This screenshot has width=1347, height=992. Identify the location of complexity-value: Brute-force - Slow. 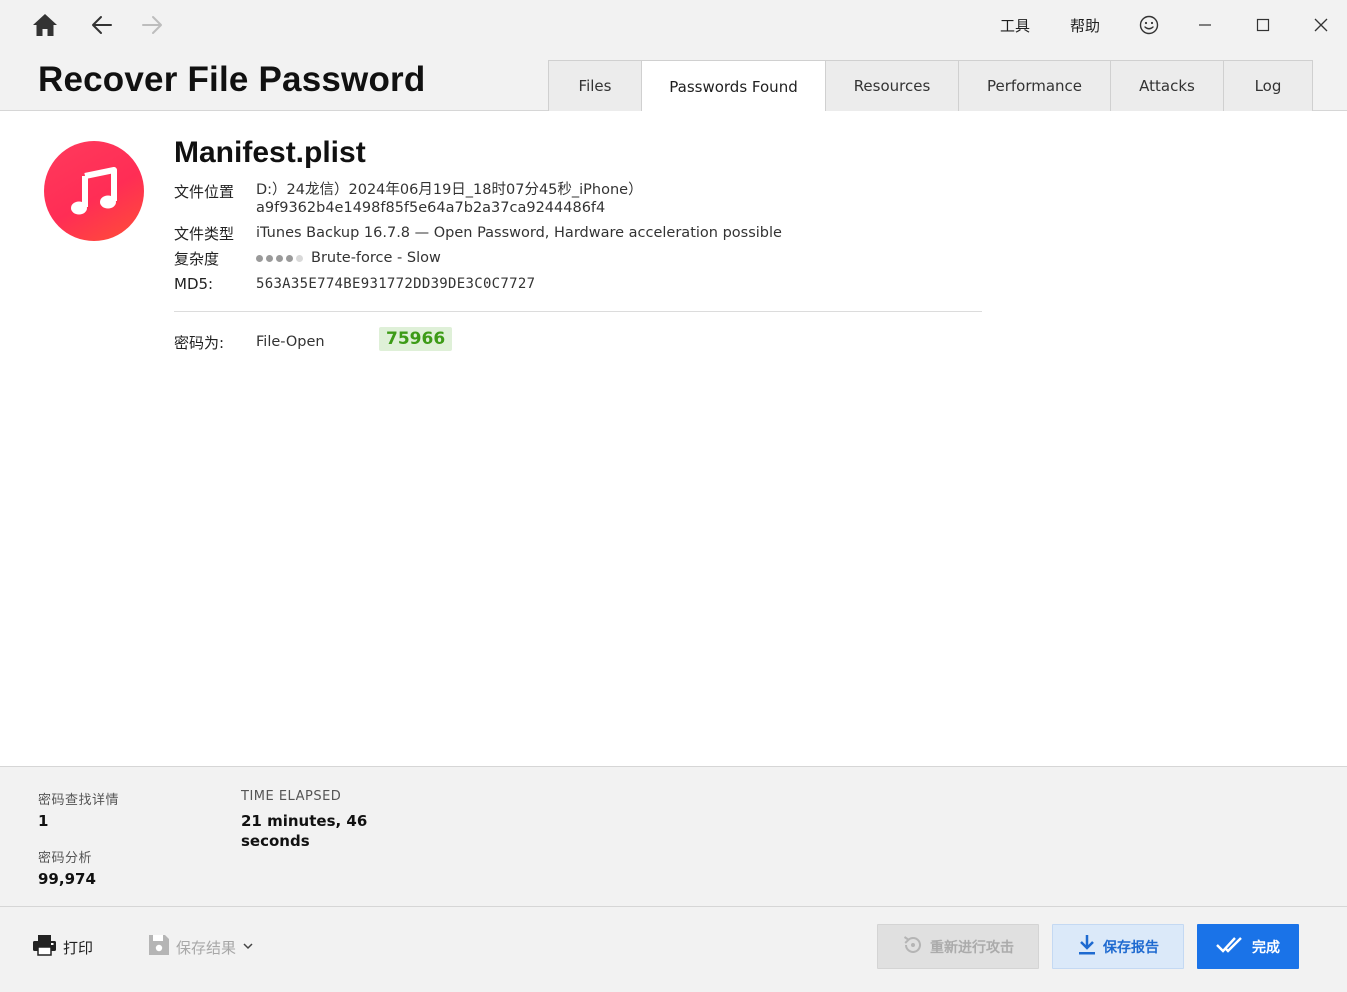
(348, 258).